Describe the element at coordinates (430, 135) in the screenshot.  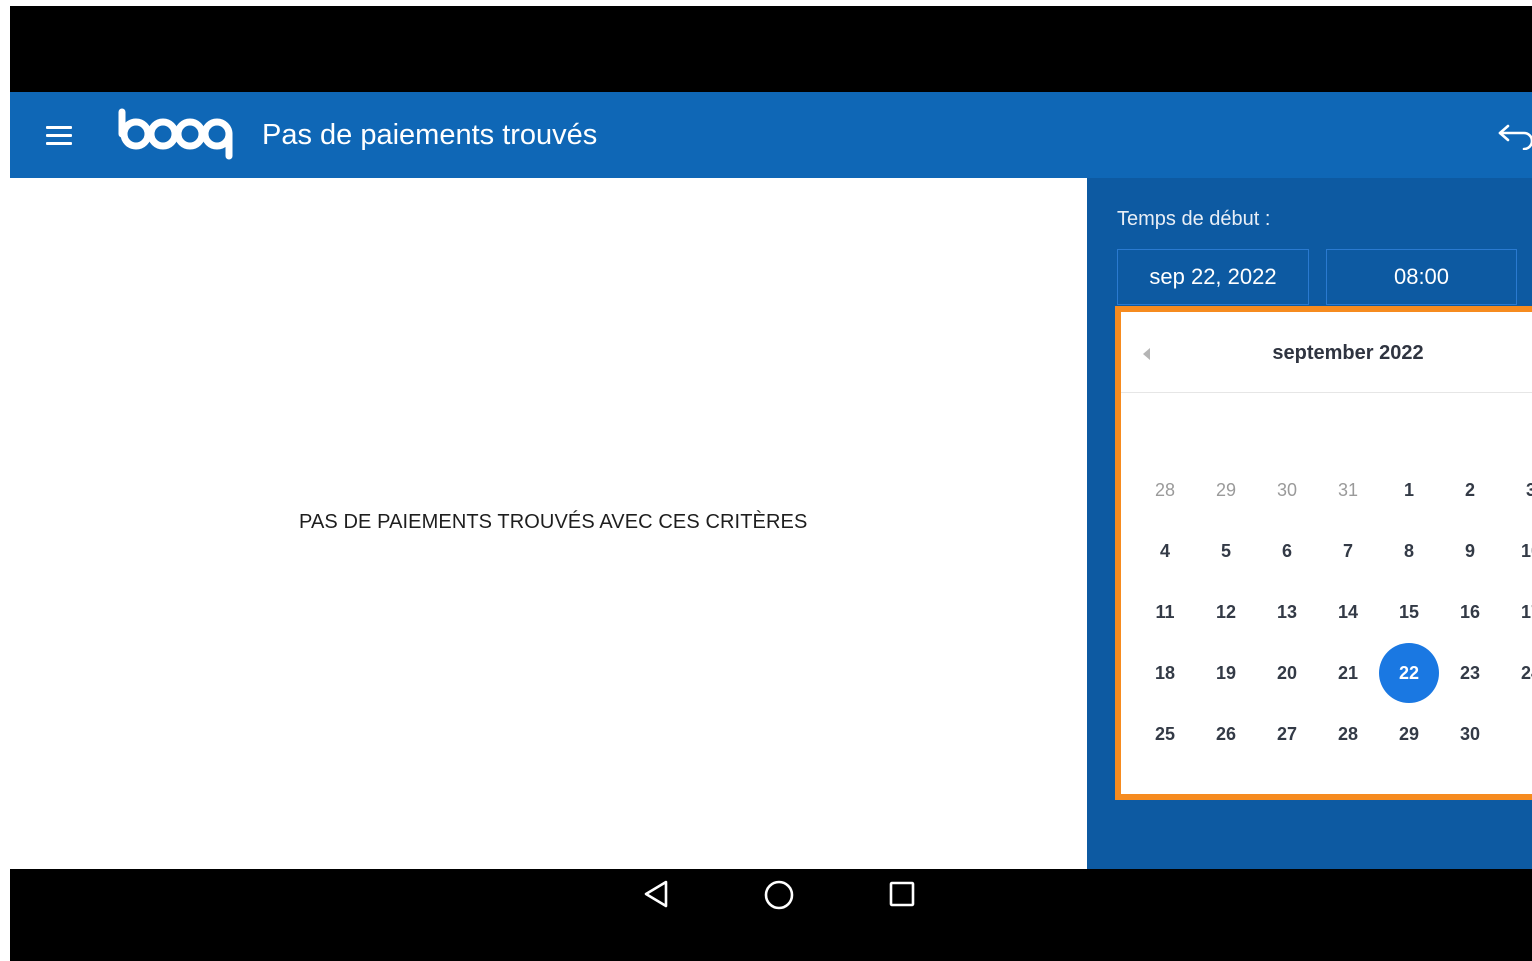
I see `page-title: Pas de paiements trouvés` at that location.